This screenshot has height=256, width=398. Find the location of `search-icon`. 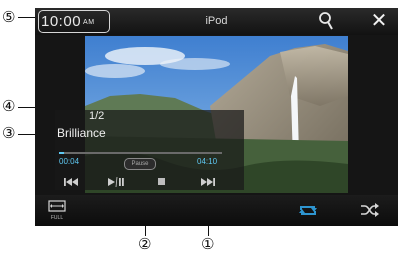

search-icon is located at coordinates (326, 21).